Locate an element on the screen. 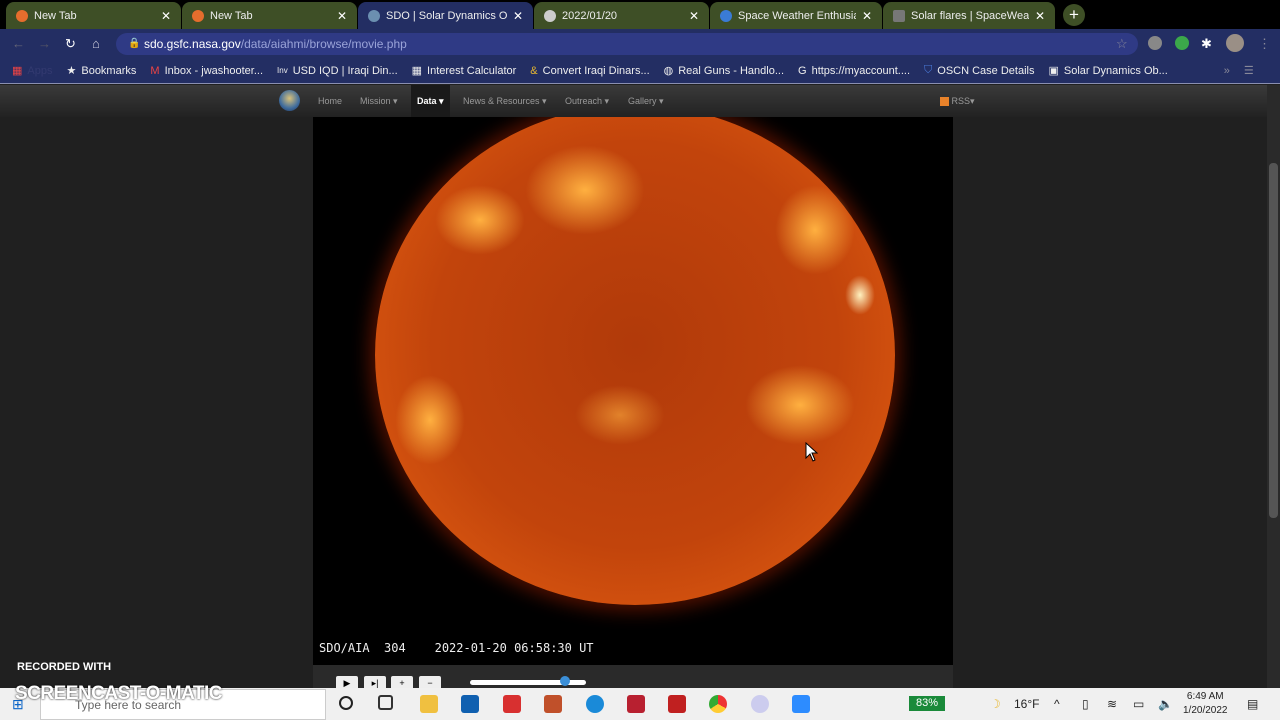 This screenshot has height=720, width=1280. solitaire-icon is located at coordinates (677, 704).